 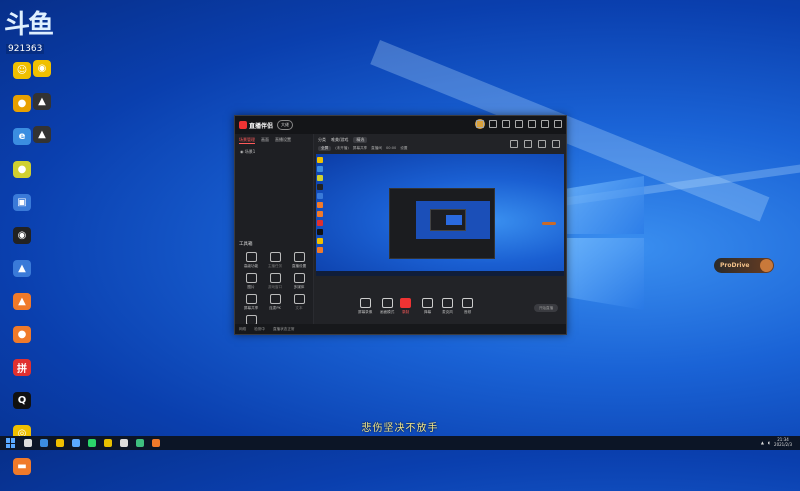 I want to click on tool-item: 连麦PK, so click(x=275, y=302).